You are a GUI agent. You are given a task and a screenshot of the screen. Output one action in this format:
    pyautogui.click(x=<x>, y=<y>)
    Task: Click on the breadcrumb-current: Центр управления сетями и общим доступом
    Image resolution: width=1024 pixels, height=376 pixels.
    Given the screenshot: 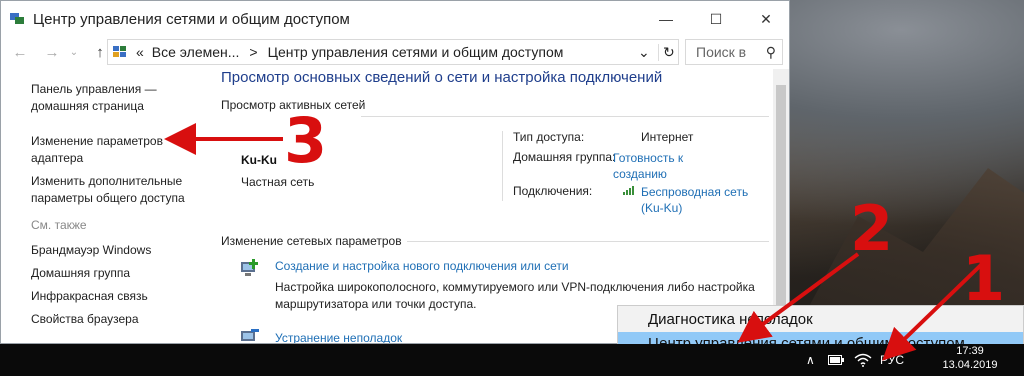 What is the action you would take?
    pyautogui.click(x=416, y=52)
    